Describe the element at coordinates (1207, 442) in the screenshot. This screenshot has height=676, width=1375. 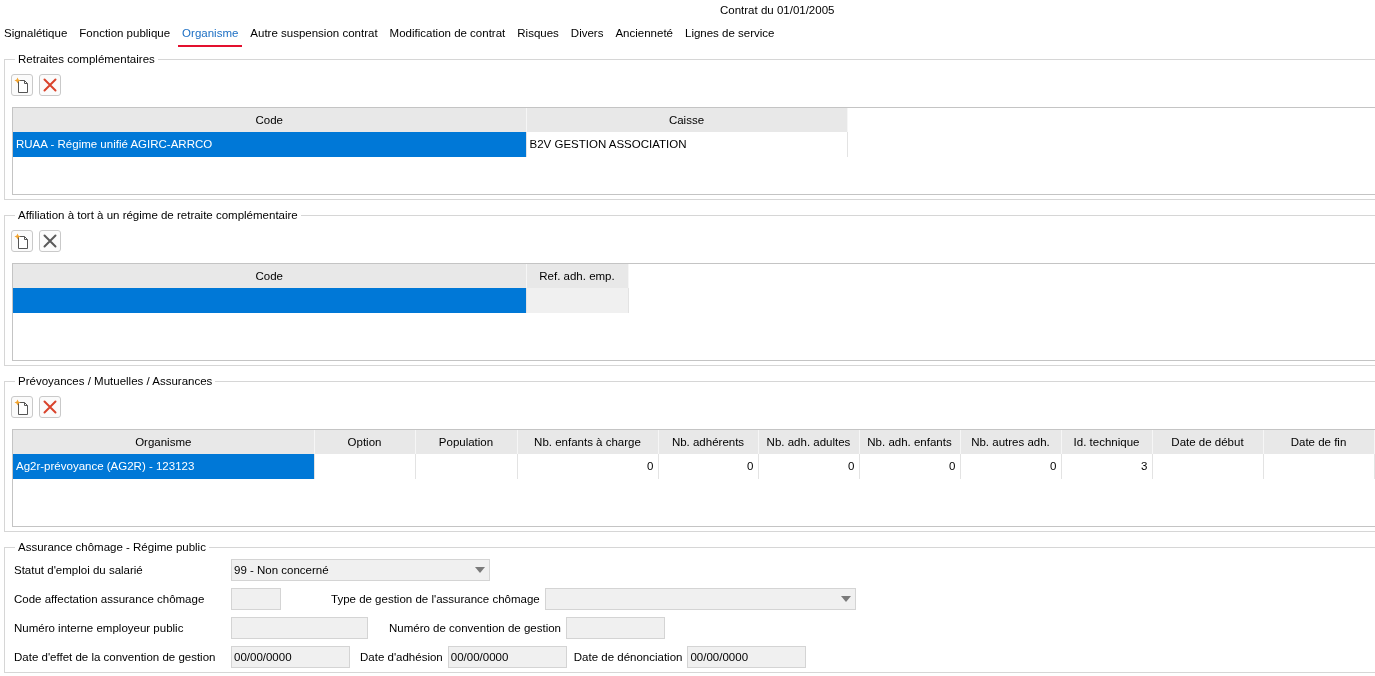
I see `column-header: Date de début` at that location.